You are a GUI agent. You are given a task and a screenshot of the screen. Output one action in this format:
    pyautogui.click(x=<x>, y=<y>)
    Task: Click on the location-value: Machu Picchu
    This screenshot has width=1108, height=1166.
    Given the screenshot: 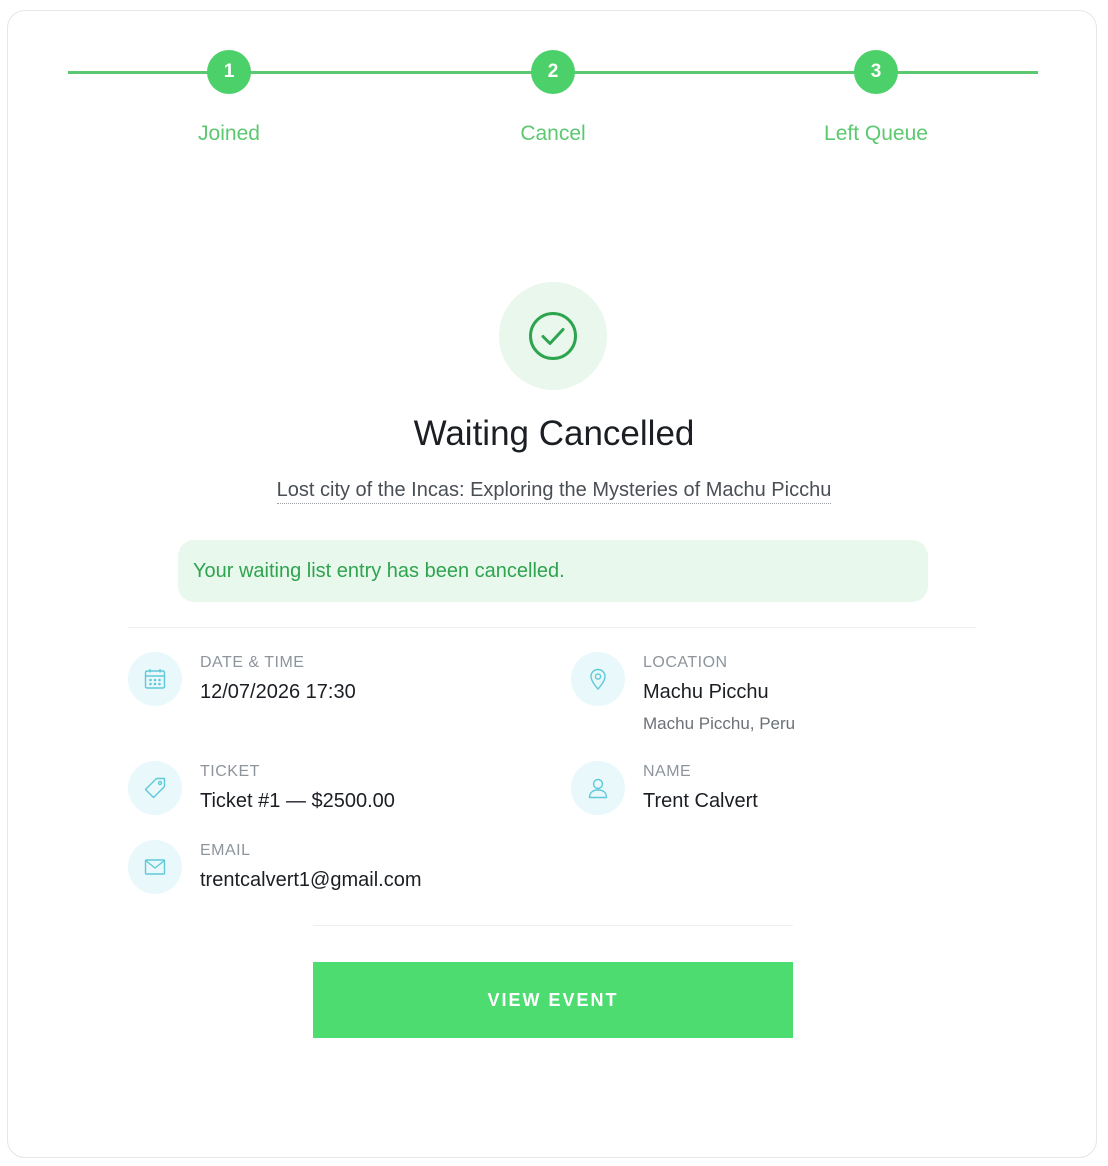 What is the action you would take?
    pyautogui.click(x=706, y=692)
    